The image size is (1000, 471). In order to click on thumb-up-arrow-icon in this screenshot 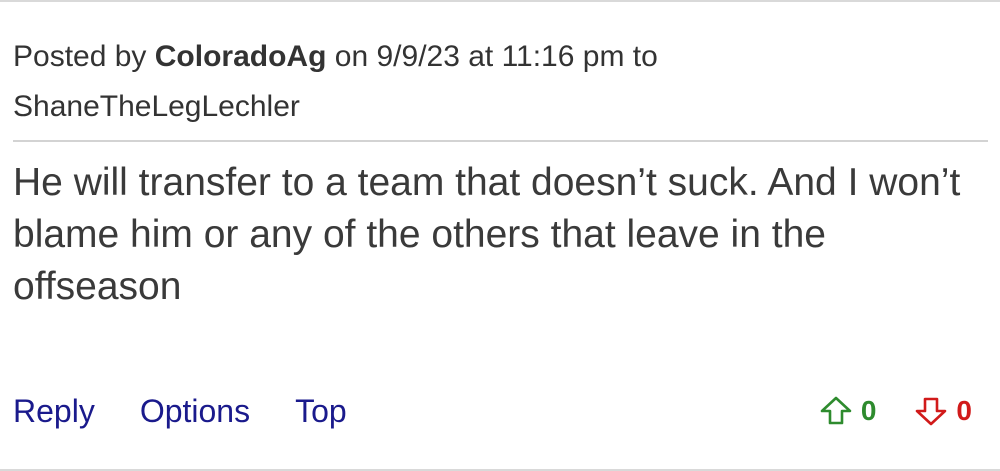, I will do `click(836, 410)`.